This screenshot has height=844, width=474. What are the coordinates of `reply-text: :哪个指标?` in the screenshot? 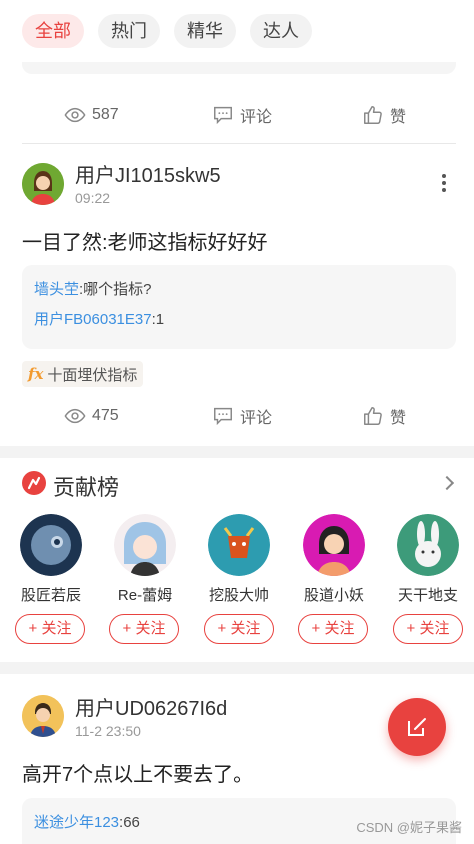 It's located at (115, 289).